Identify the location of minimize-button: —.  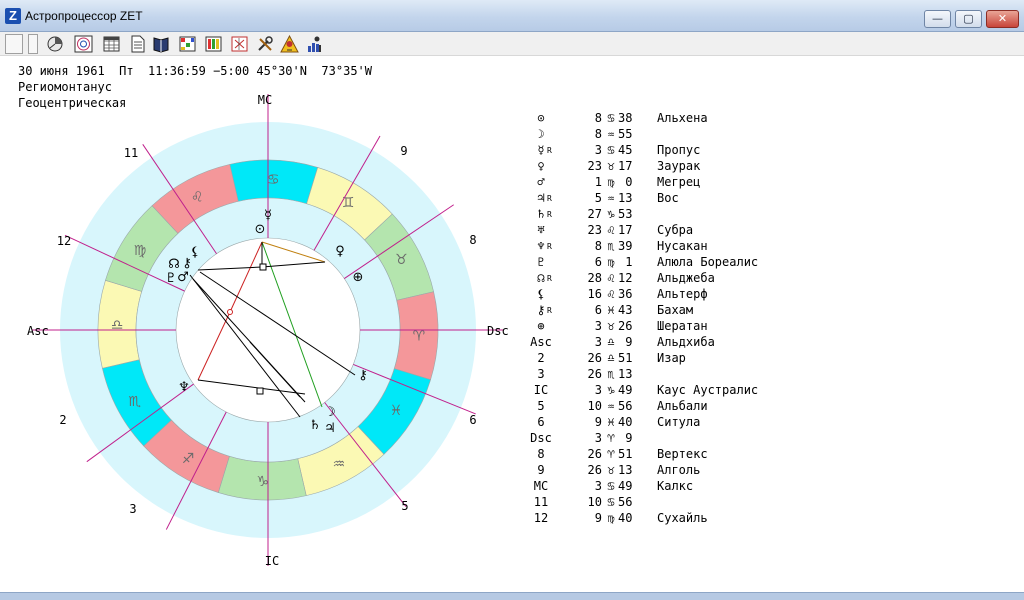
(937, 19).